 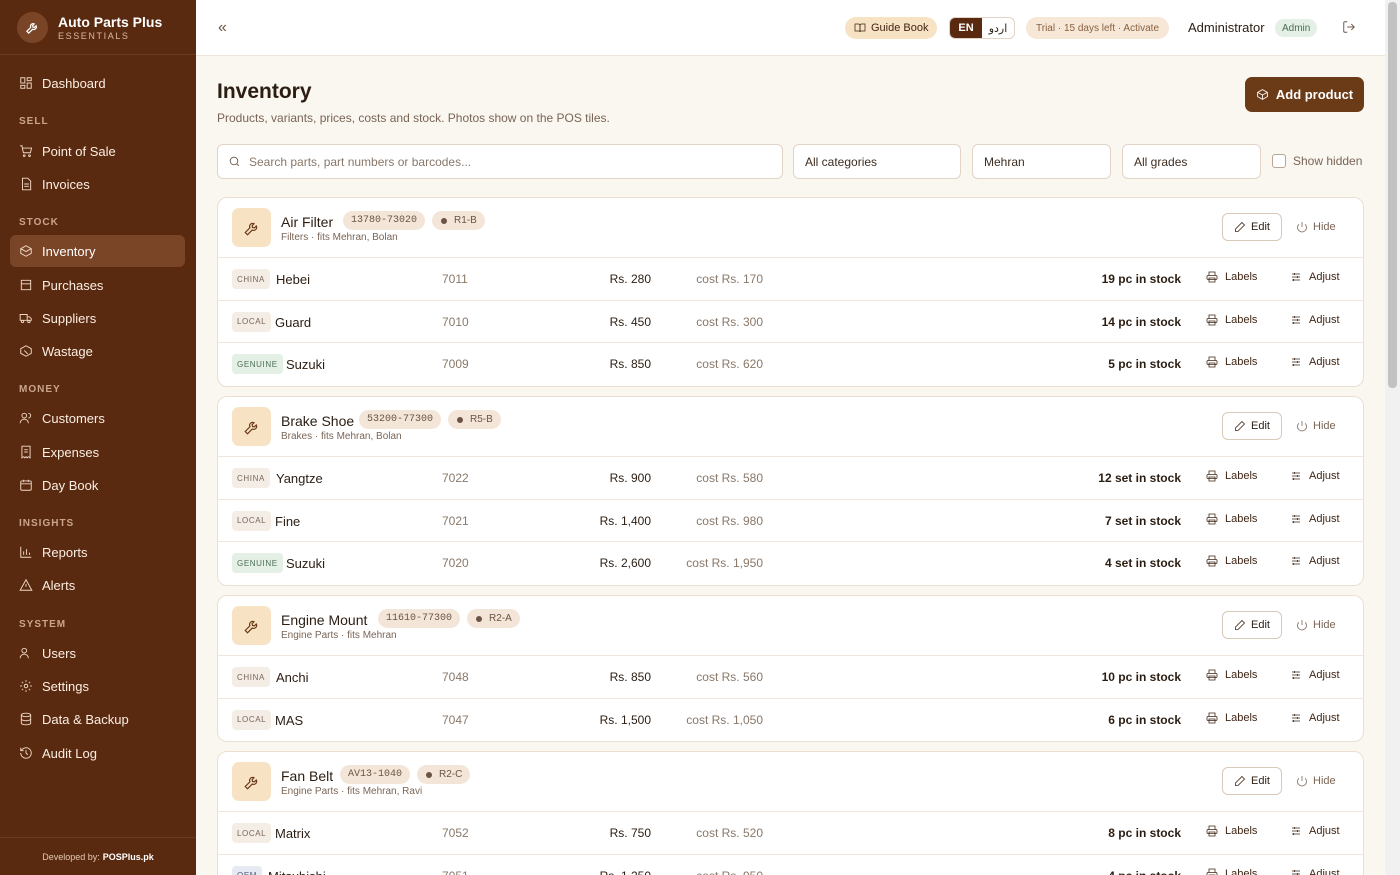 I want to click on purchase-icon, so click(x=26, y=285).